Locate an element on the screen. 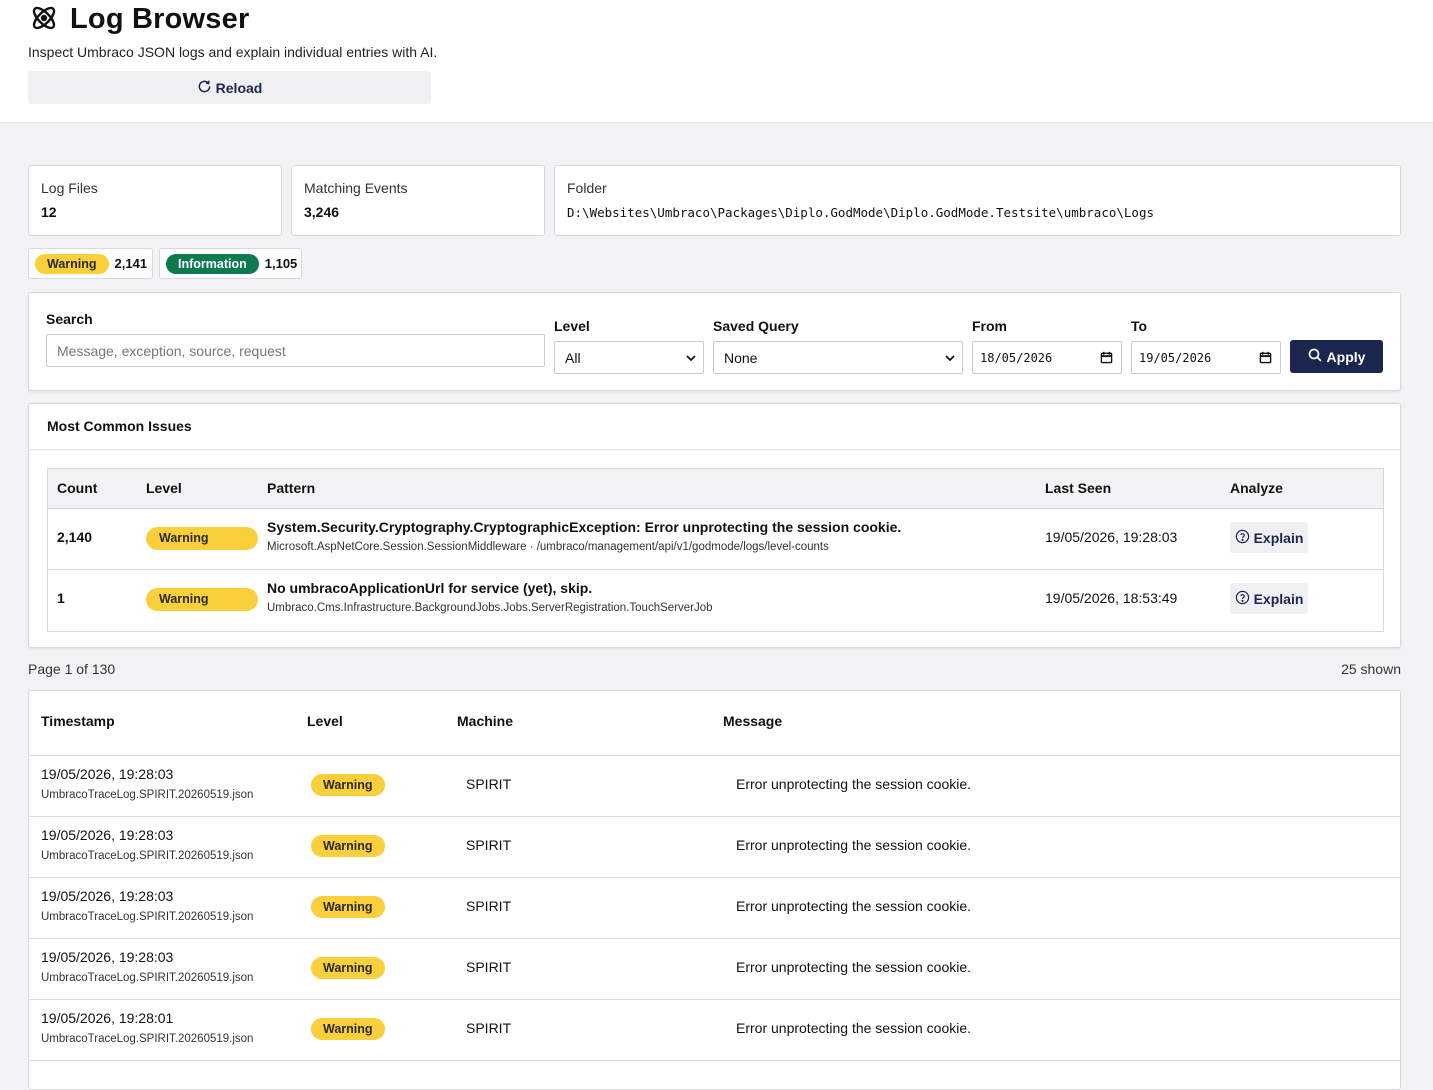  reload-button: Reload is located at coordinates (229, 87).